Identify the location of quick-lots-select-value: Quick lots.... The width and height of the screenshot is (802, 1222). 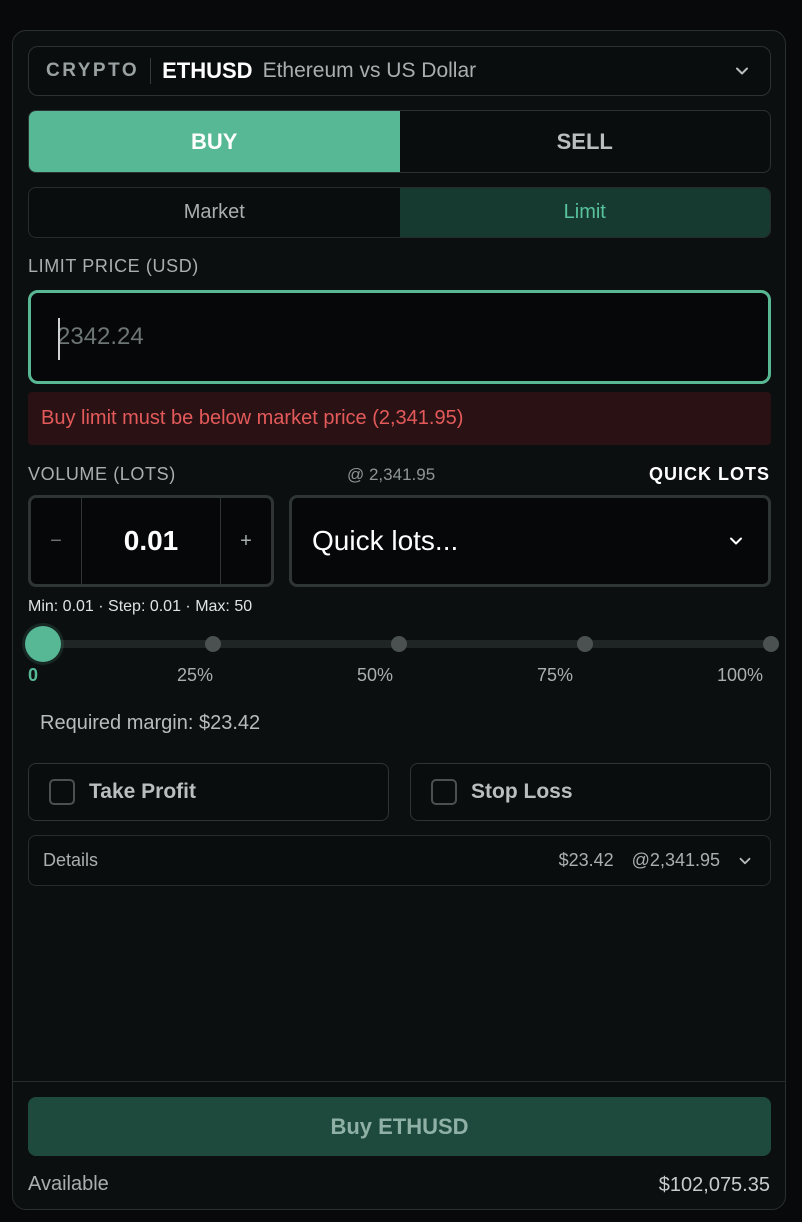
(385, 540).